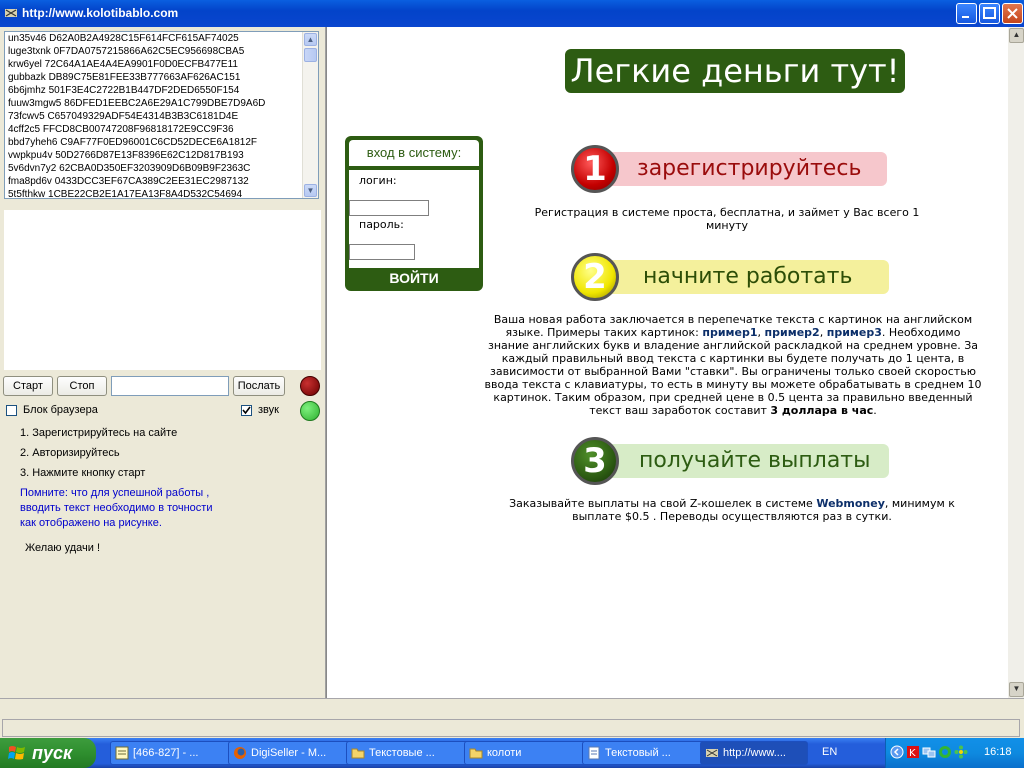 This screenshot has height=768, width=1024. What do you see at coordinates (1016, 35) in the screenshot?
I see `browser-scroll-up-icon: ▲` at bounding box center [1016, 35].